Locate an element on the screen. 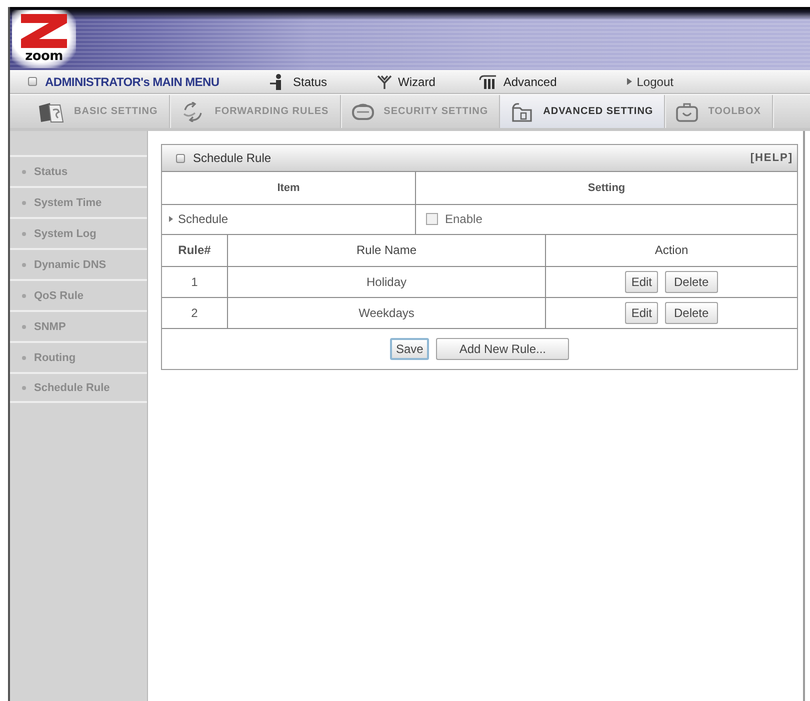 The image size is (810, 701). form-button: Save is located at coordinates (410, 349).